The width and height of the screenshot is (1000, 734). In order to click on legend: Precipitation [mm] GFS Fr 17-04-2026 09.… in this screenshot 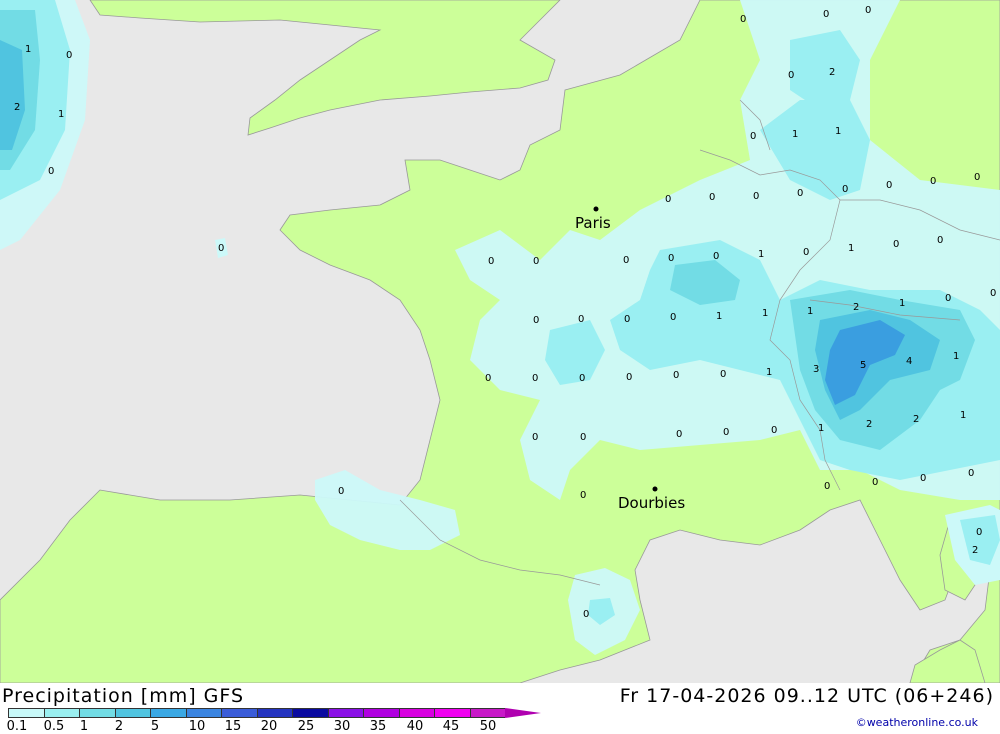, I will do `click(500, 708)`.